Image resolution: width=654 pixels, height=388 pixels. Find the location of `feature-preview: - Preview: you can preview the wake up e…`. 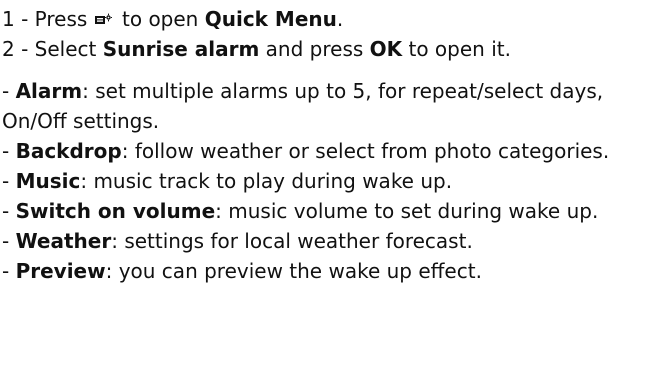

feature-preview: - Preview: you can preview the wake up e… is located at coordinates (322, 271).